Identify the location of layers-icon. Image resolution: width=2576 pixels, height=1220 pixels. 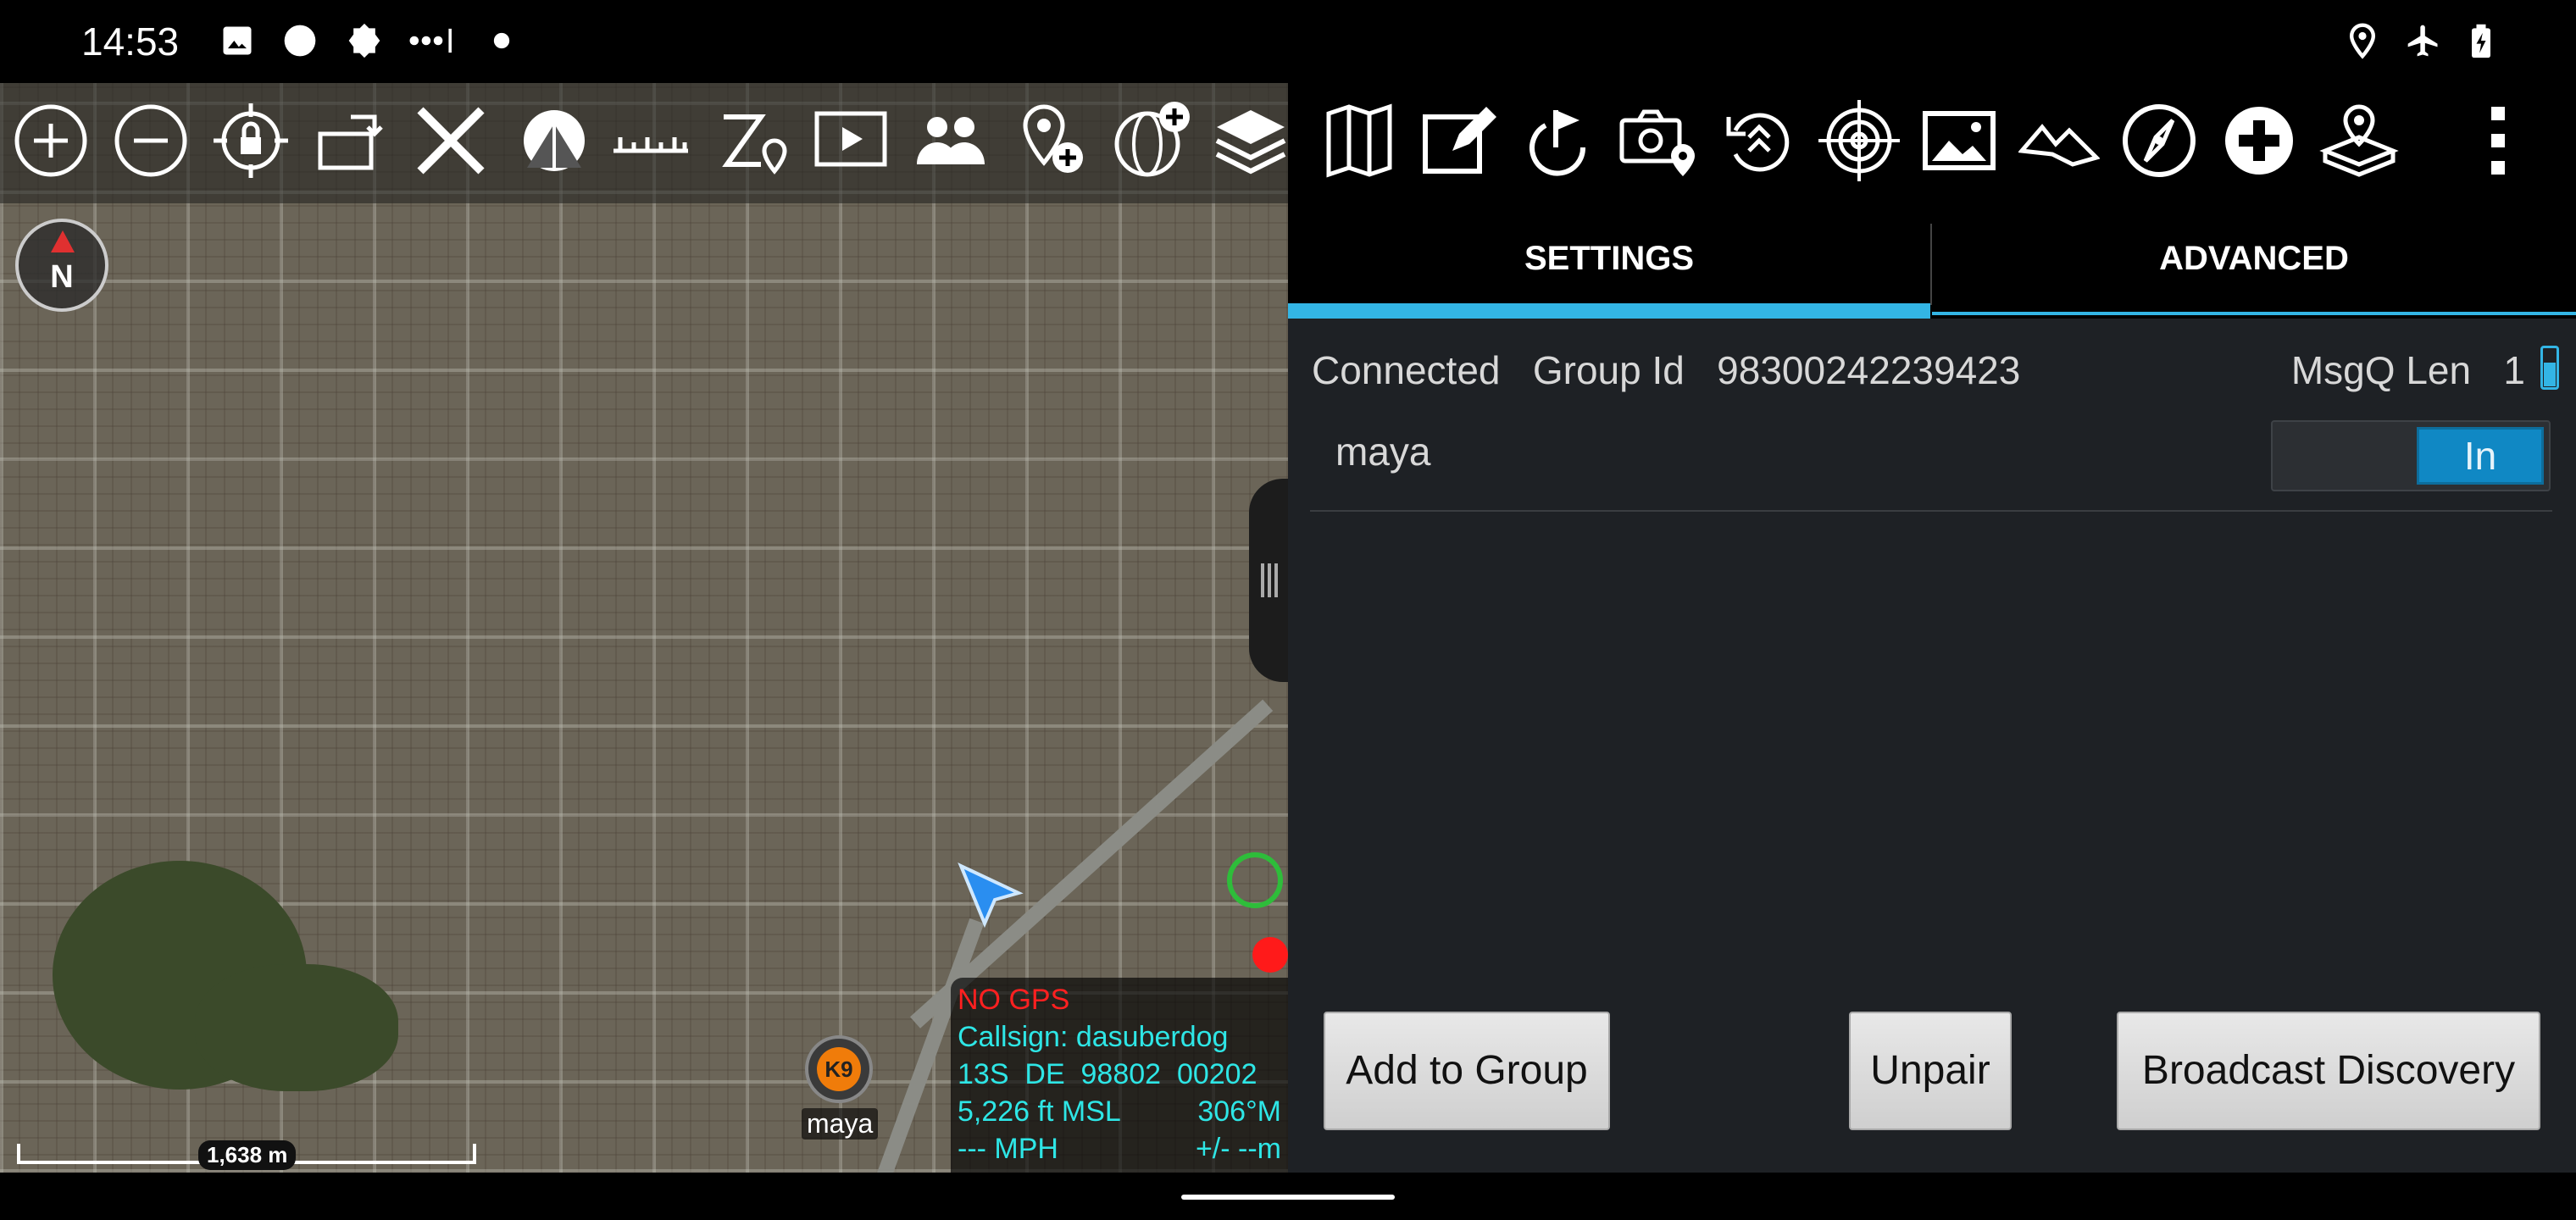
(1250, 140).